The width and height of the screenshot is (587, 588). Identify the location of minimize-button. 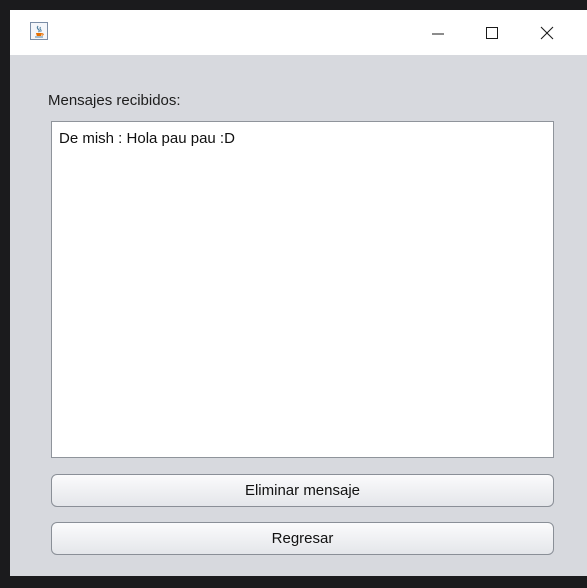
(437, 32).